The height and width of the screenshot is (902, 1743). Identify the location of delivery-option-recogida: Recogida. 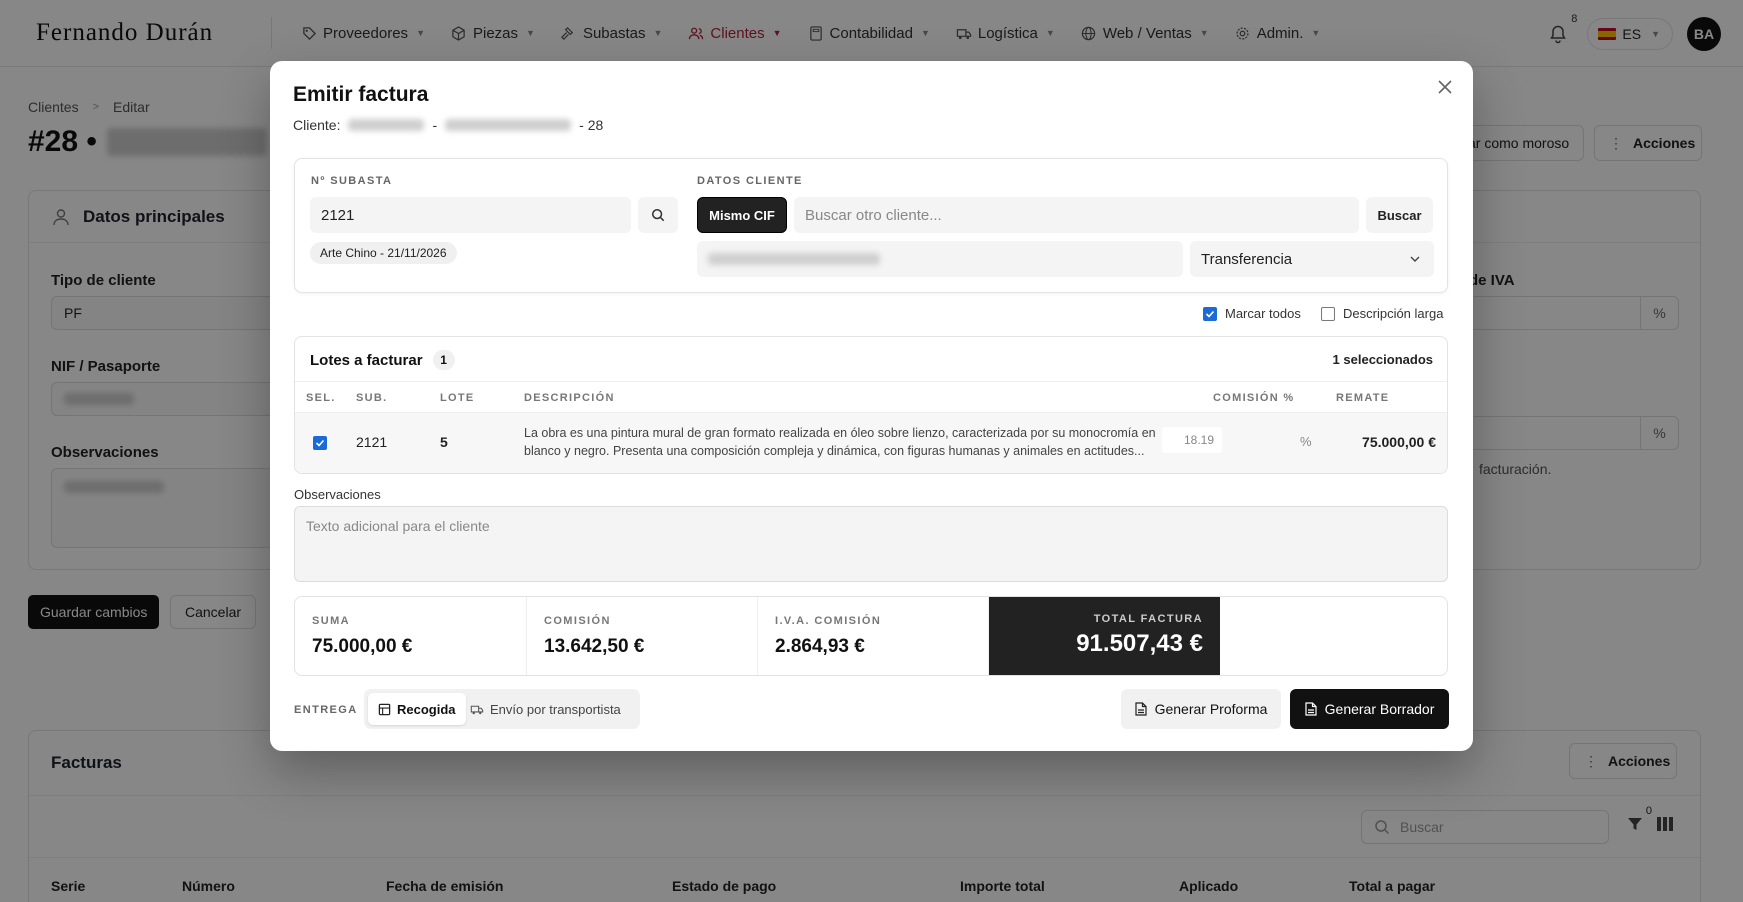
(417, 709).